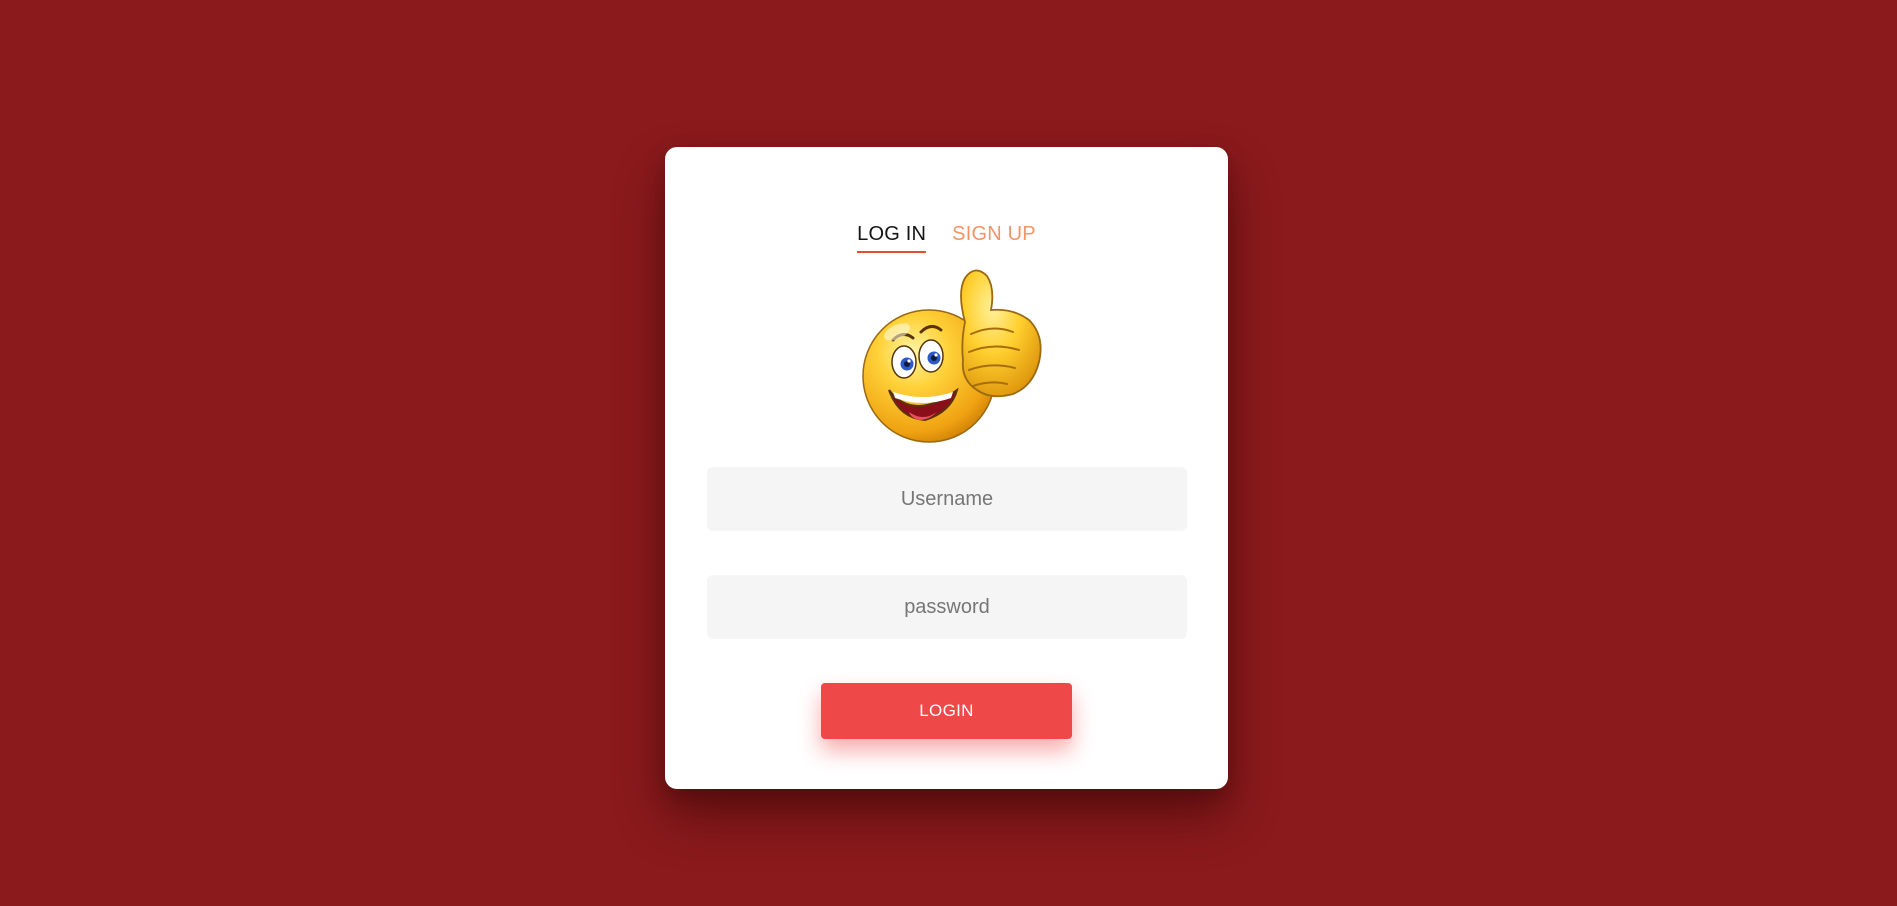  What do you see at coordinates (947, 499) in the screenshot?
I see `username-field` at bounding box center [947, 499].